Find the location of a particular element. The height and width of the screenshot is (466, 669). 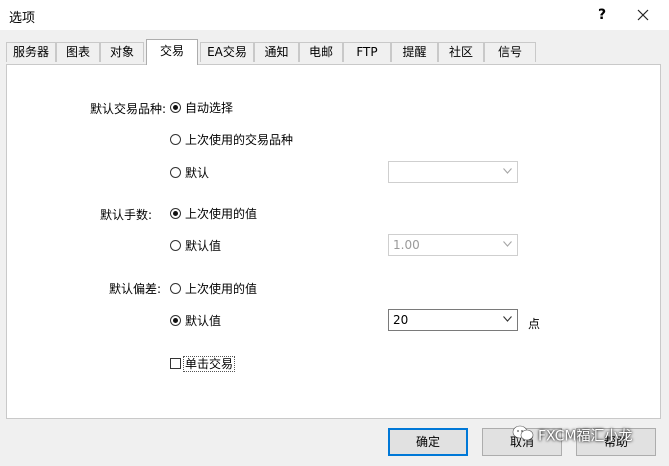

help-icon: ? is located at coordinates (602, 15).